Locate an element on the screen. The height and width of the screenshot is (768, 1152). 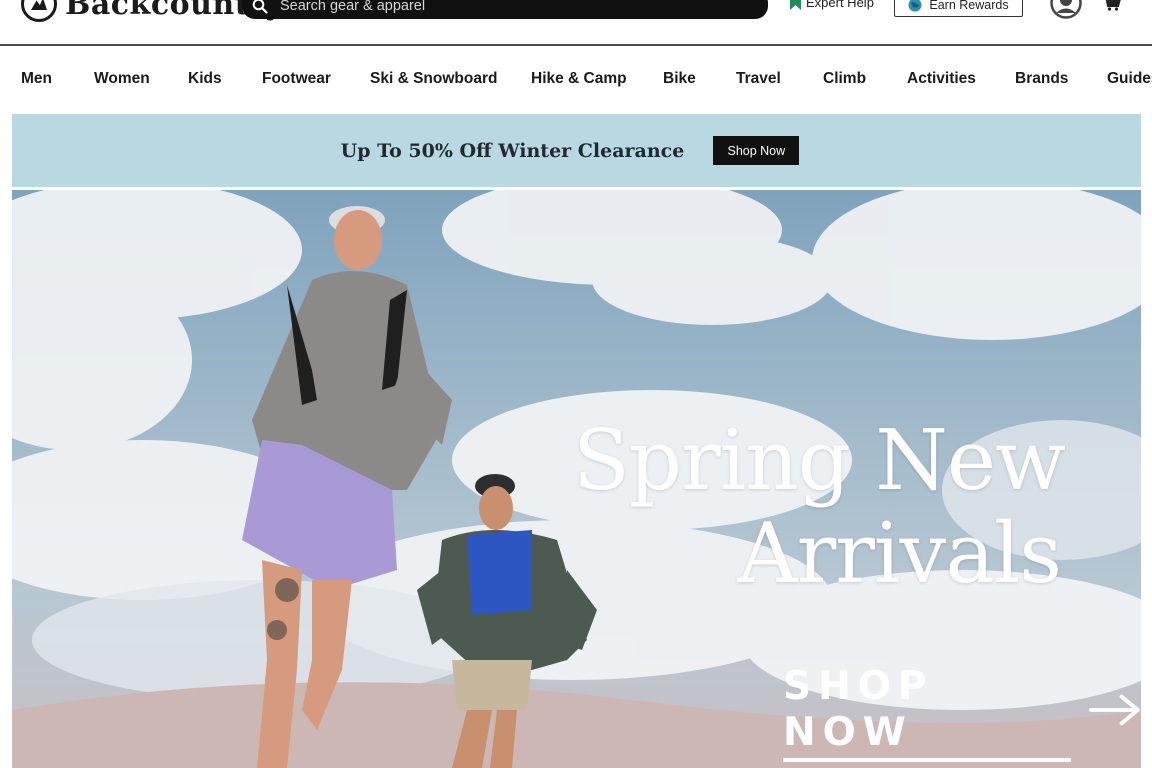
hero-title: Spring New Arrivals is located at coordinates (819, 507).